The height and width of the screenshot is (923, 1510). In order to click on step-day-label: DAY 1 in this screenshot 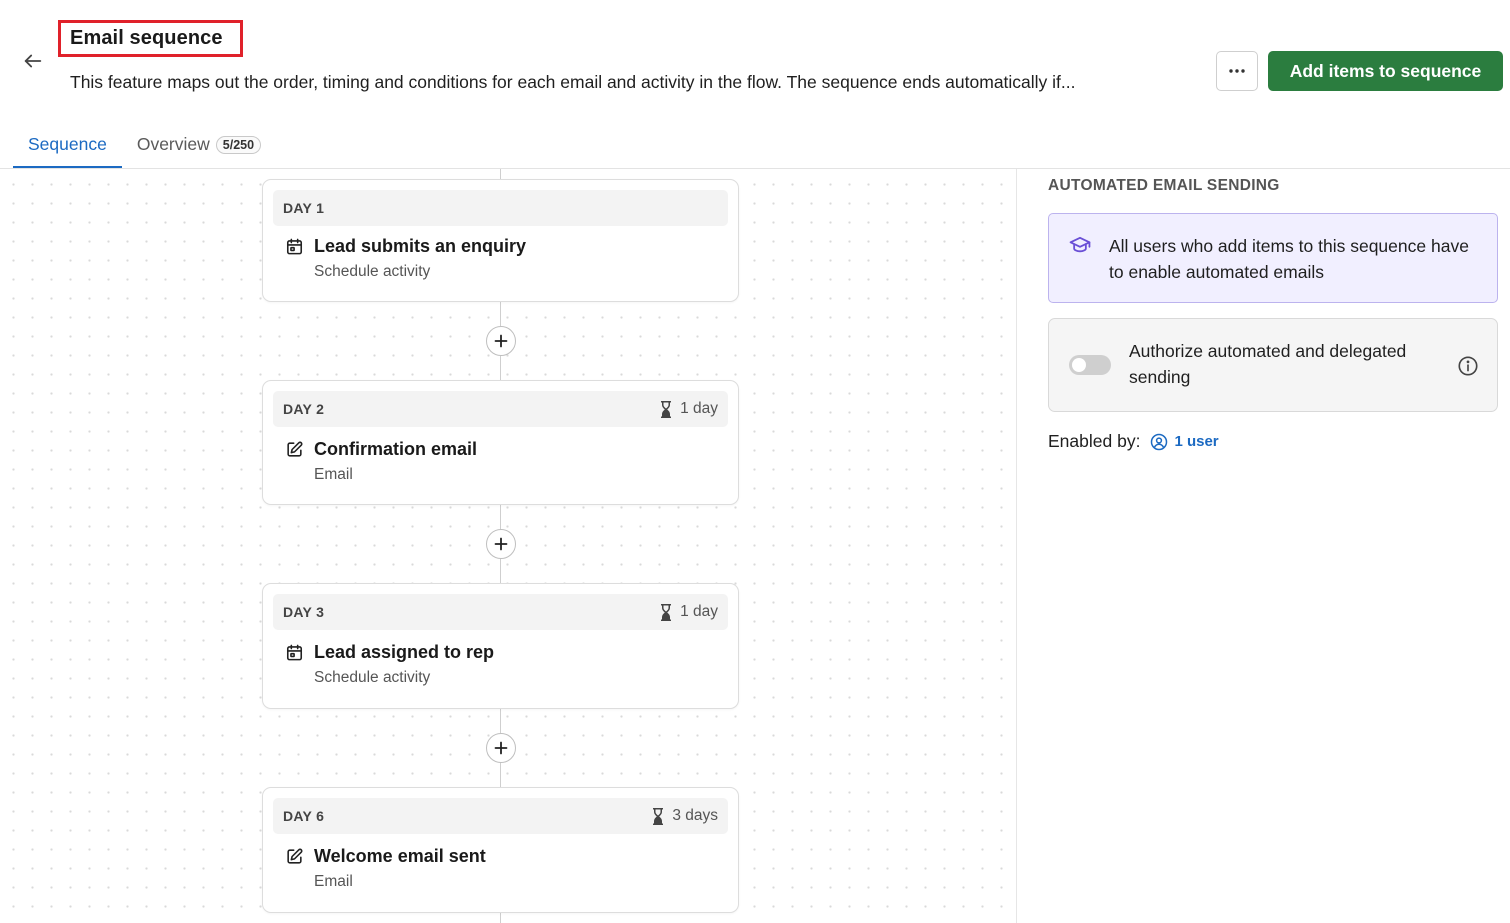, I will do `click(304, 208)`.